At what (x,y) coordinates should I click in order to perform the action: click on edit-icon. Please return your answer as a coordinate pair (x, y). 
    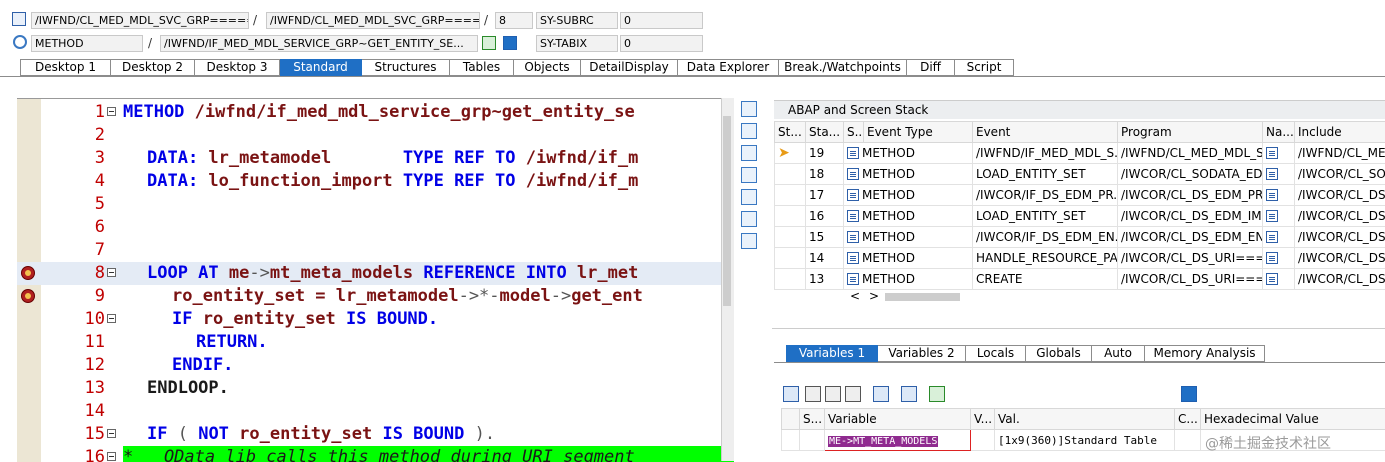
    Looking at the image, I should click on (833, 394).